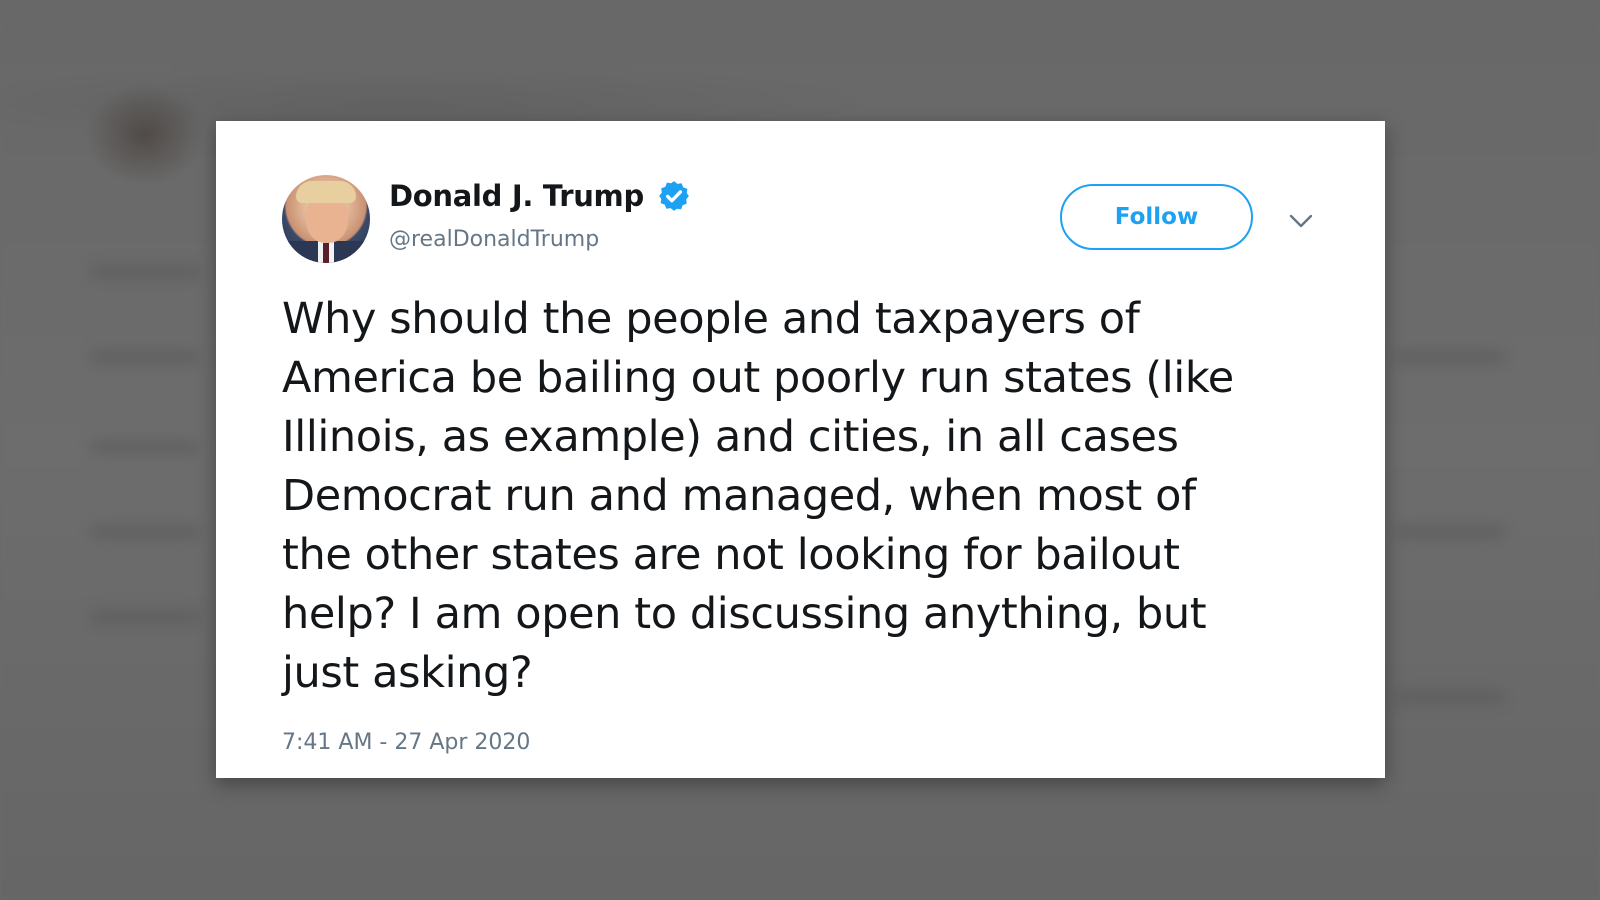  Describe the element at coordinates (406, 742) in the screenshot. I see `tweet-timestamp: 7:41 AM - 27 Apr 2020` at that location.